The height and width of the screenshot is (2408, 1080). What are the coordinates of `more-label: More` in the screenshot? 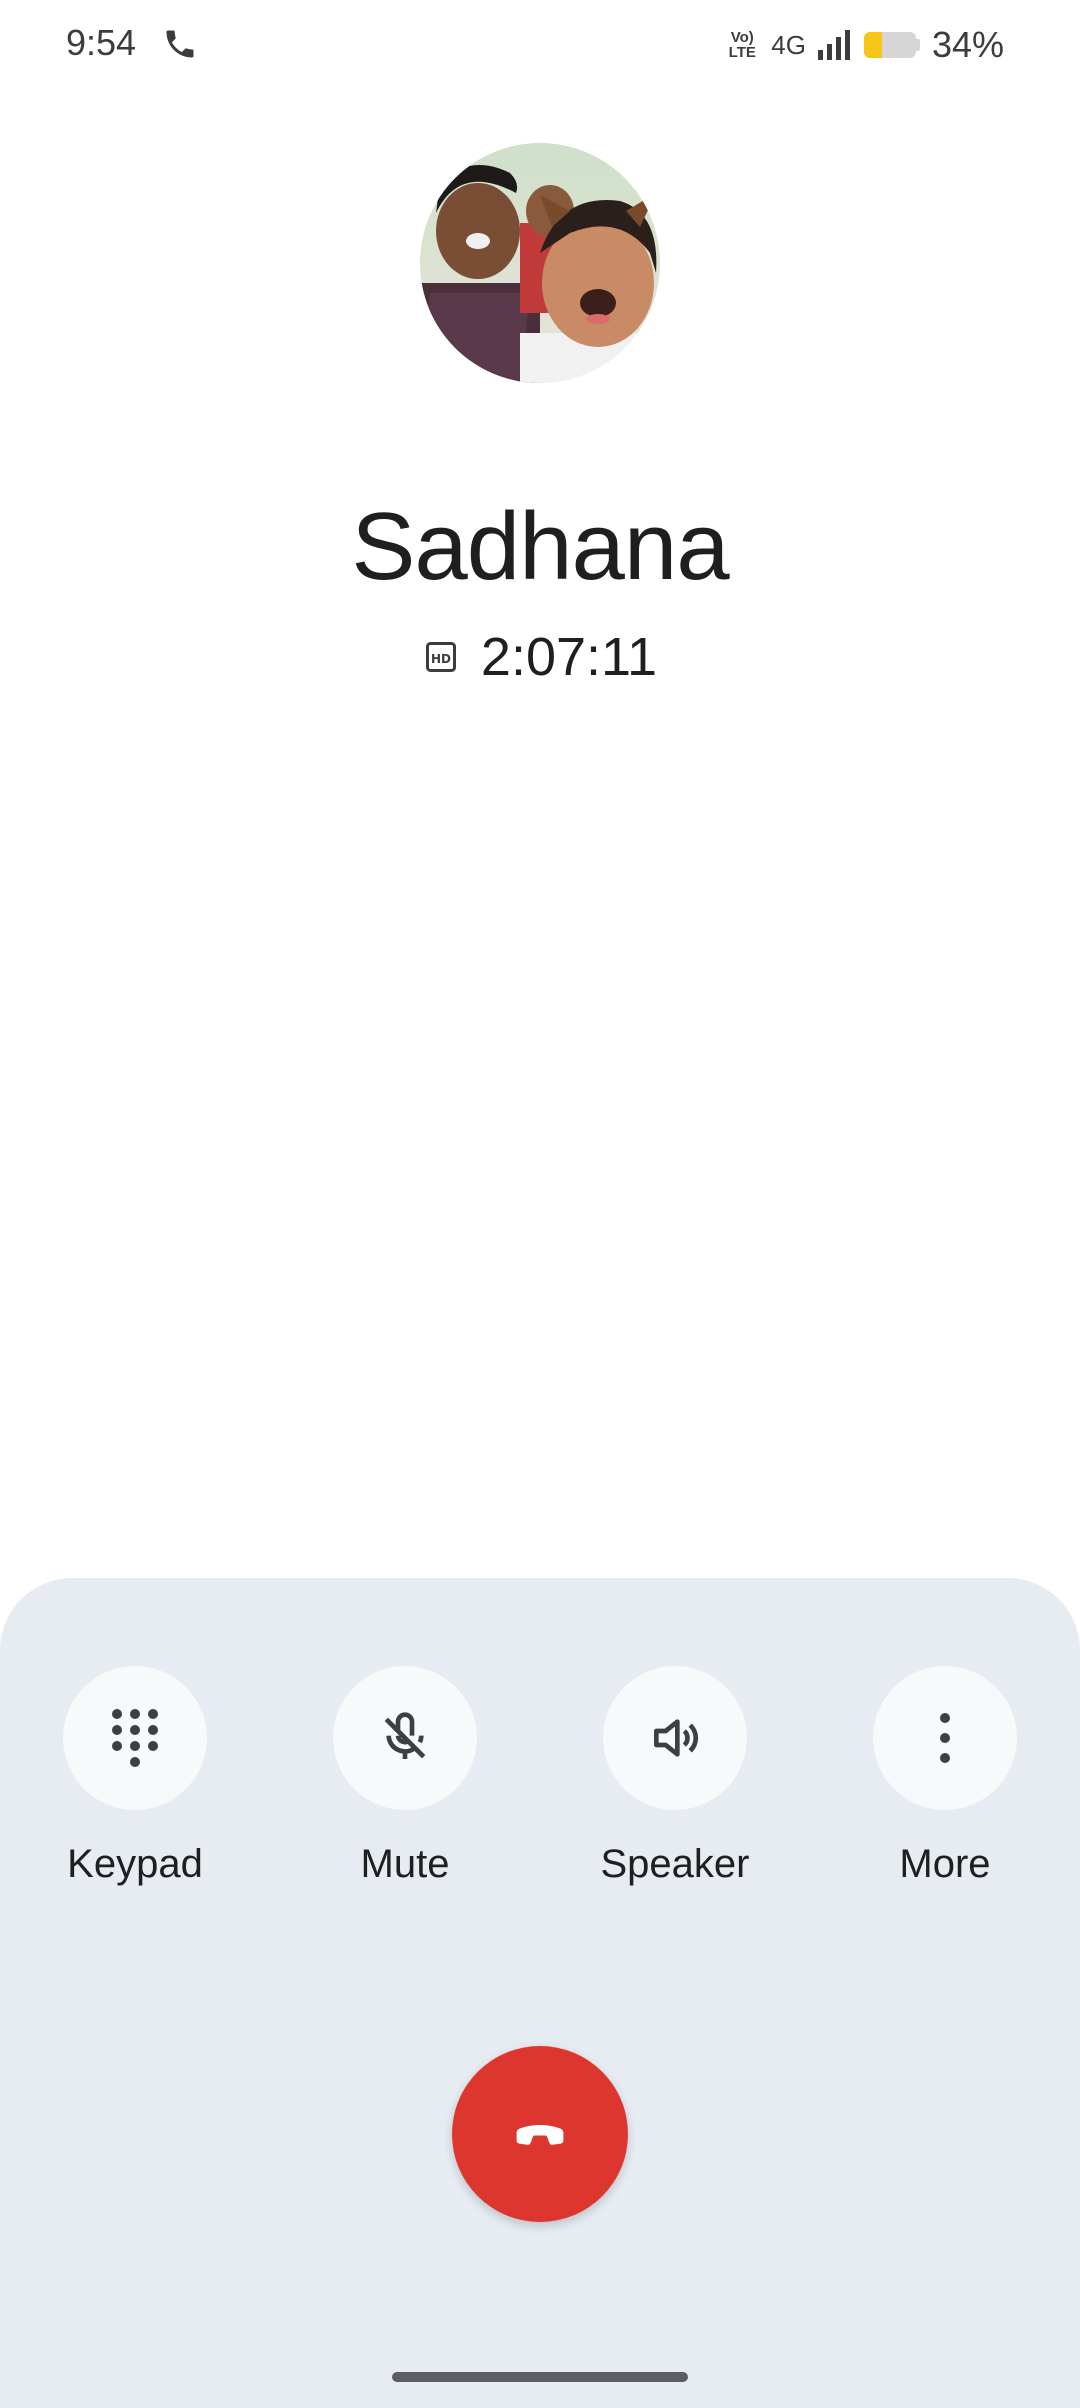 It's located at (945, 1864).